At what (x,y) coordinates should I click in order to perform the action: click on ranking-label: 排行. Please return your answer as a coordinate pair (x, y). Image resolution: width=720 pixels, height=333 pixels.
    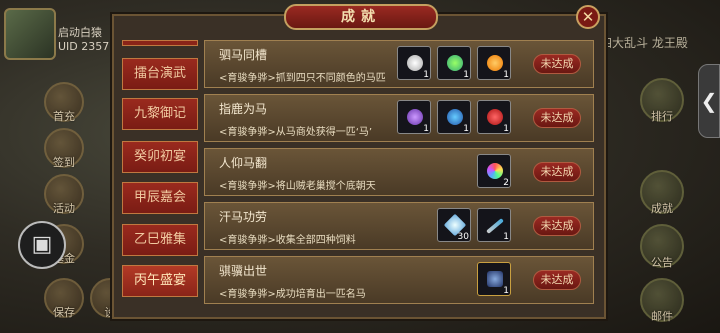
    Looking at the image, I should click on (662, 116).